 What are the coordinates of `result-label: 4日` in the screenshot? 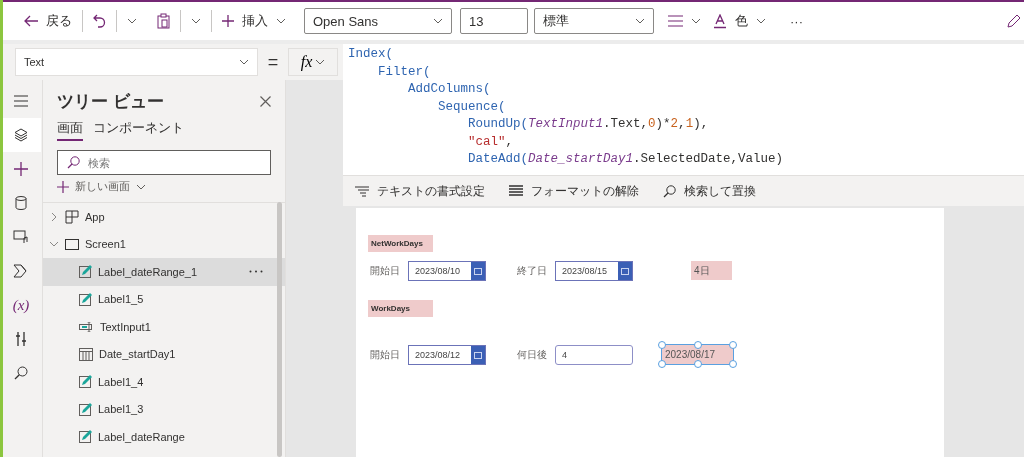 It's located at (711, 270).